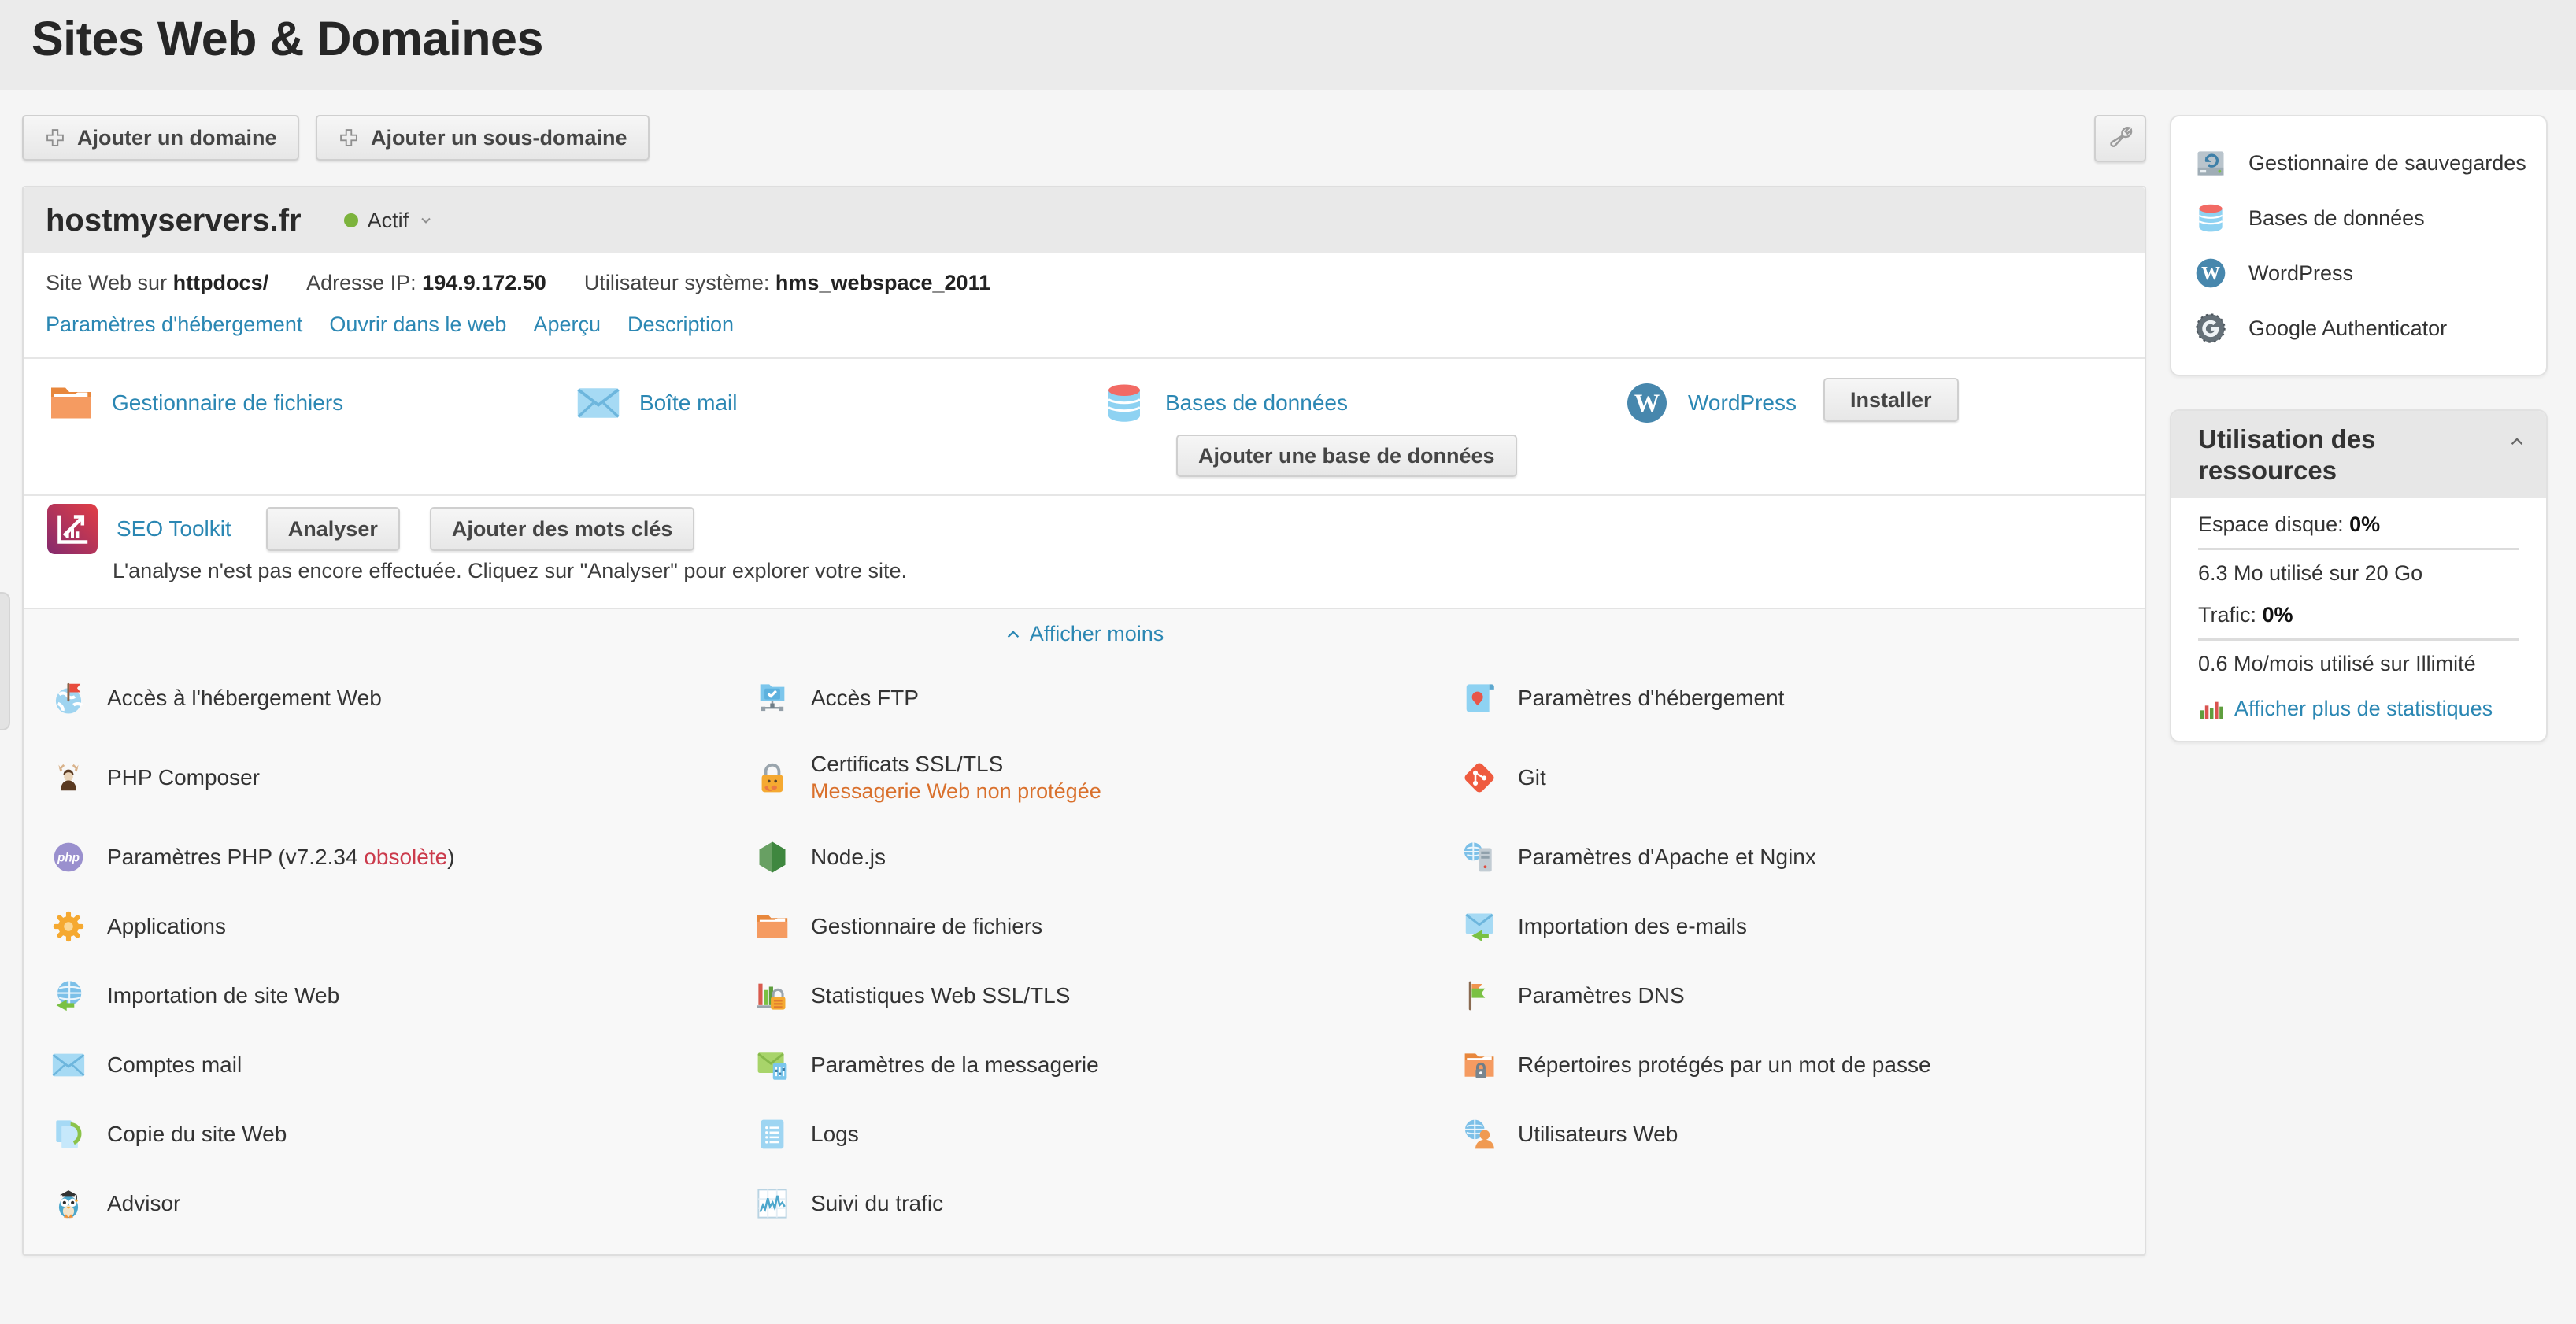 The width and height of the screenshot is (2576, 1324). What do you see at coordinates (772, 857) in the screenshot?
I see `nodejs-icon` at bounding box center [772, 857].